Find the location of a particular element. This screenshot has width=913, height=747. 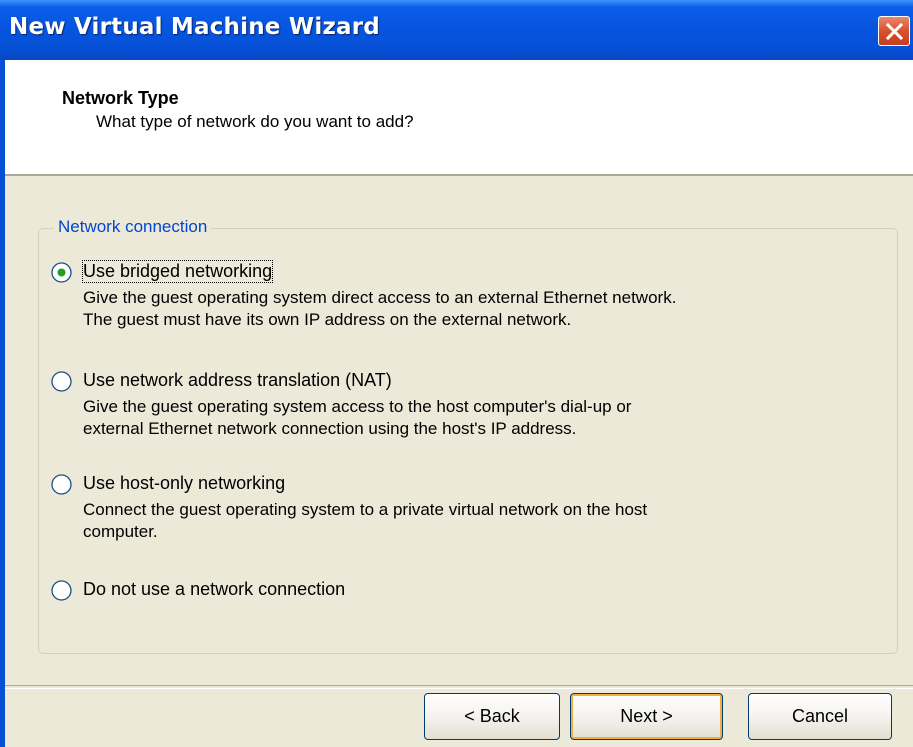

footer-separator is located at coordinates (459, 687).